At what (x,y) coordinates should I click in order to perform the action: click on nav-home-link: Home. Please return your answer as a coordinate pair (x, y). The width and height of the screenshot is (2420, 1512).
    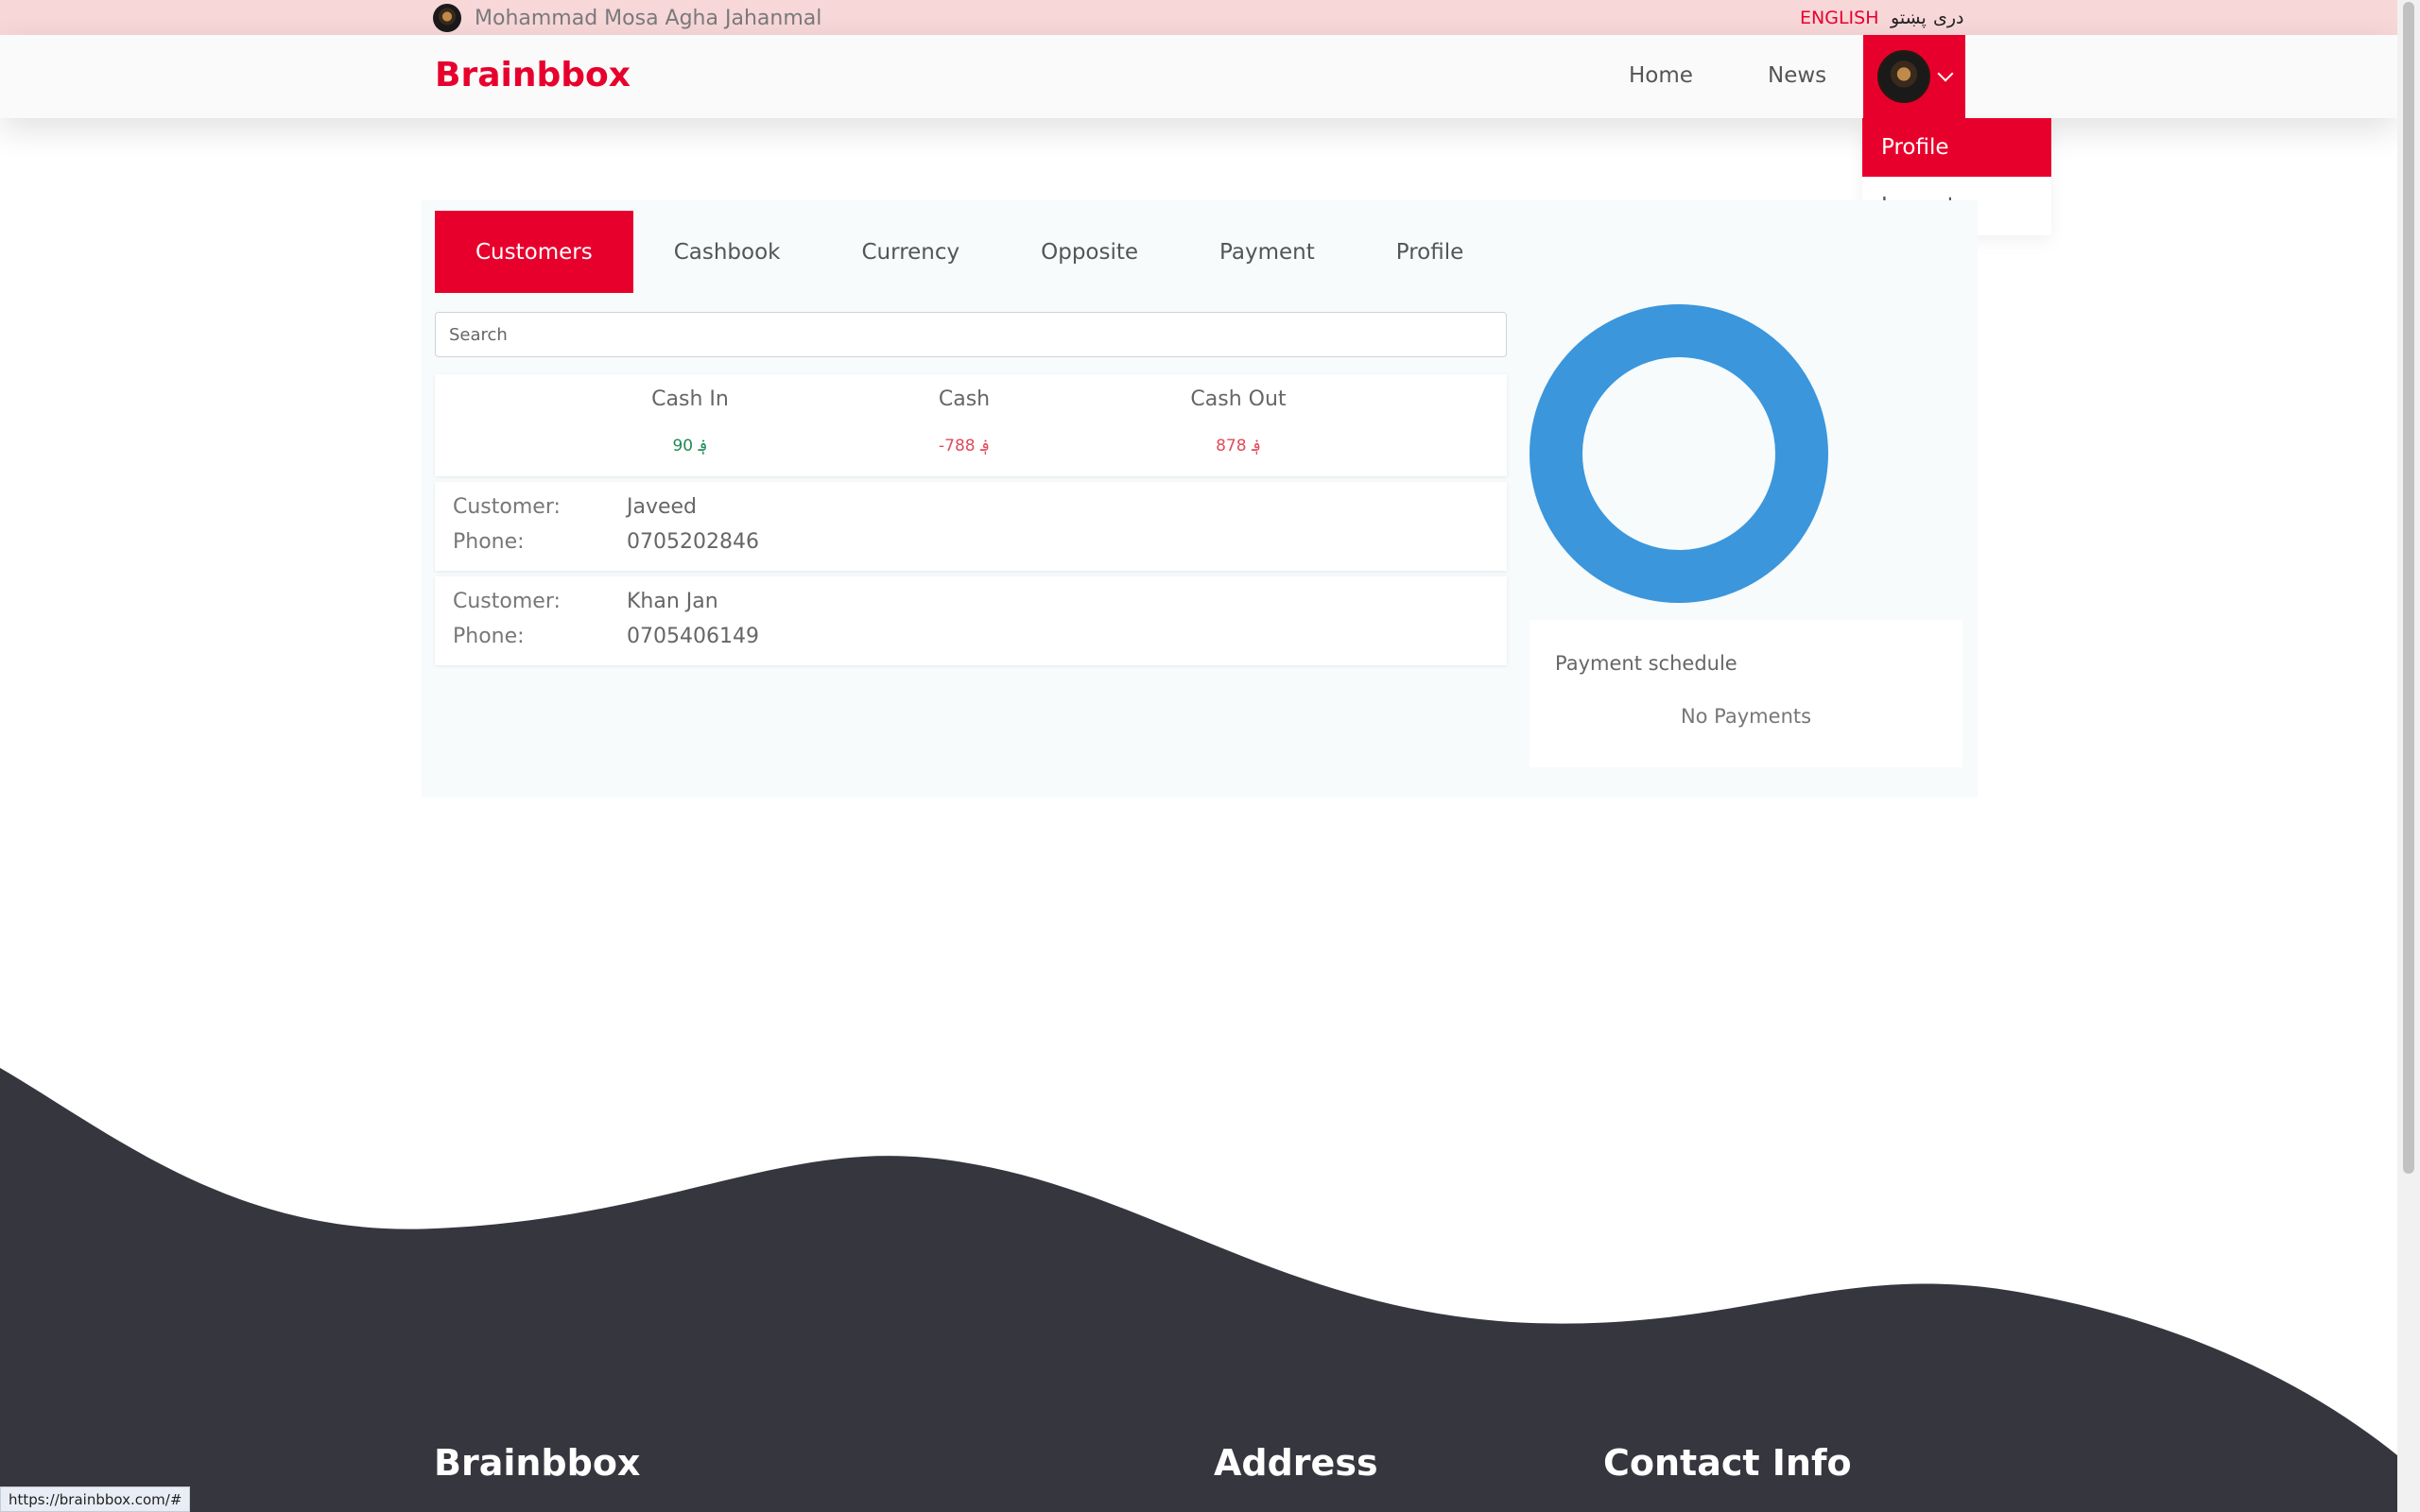
    Looking at the image, I should click on (1661, 75).